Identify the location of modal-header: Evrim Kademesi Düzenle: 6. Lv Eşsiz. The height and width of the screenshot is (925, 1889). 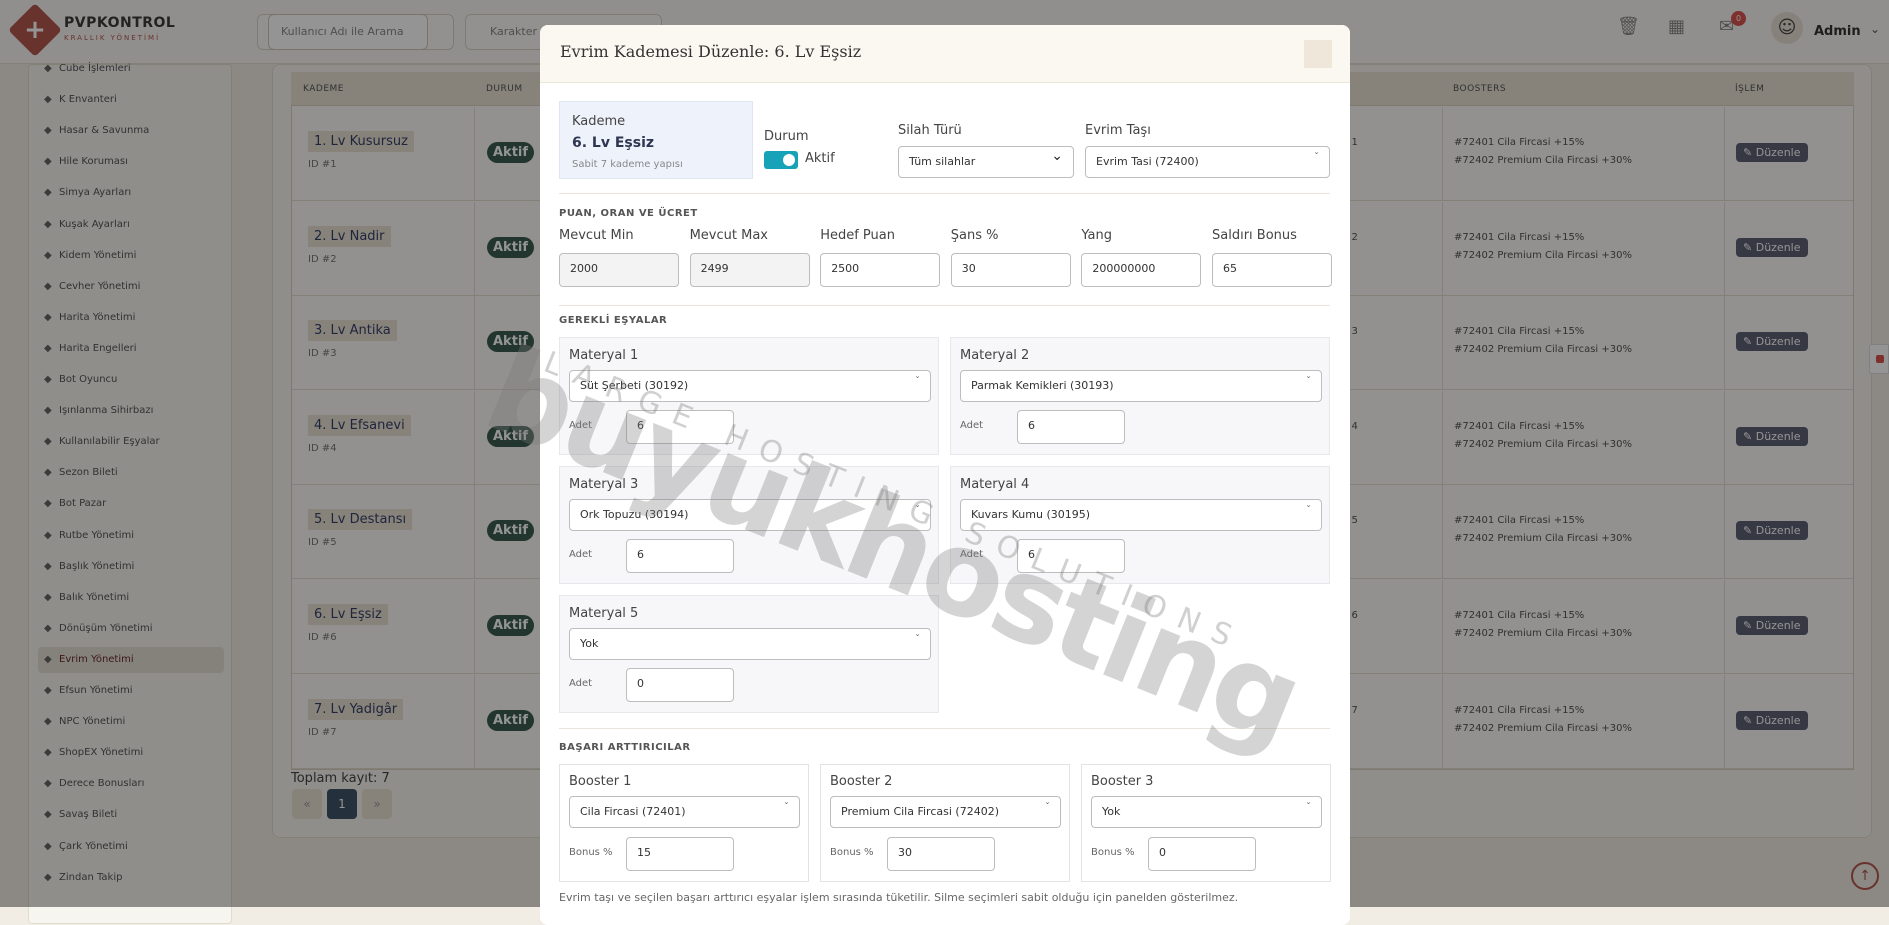
(945, 54).